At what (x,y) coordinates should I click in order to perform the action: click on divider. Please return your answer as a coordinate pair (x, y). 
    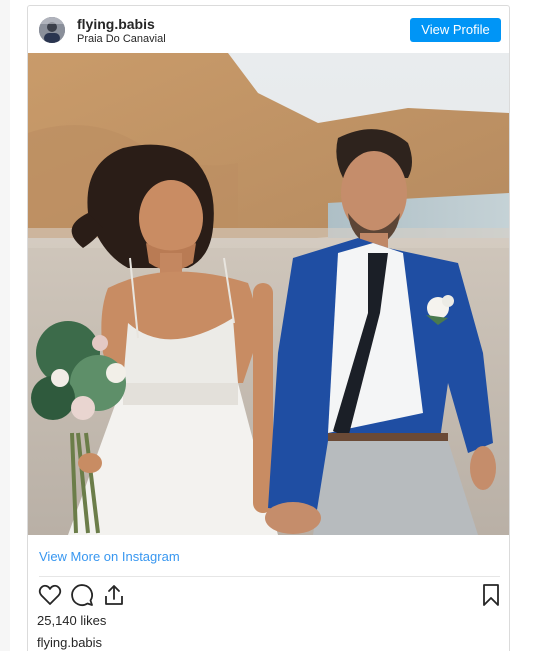
    Looking at the image, I should click on (269, 576).